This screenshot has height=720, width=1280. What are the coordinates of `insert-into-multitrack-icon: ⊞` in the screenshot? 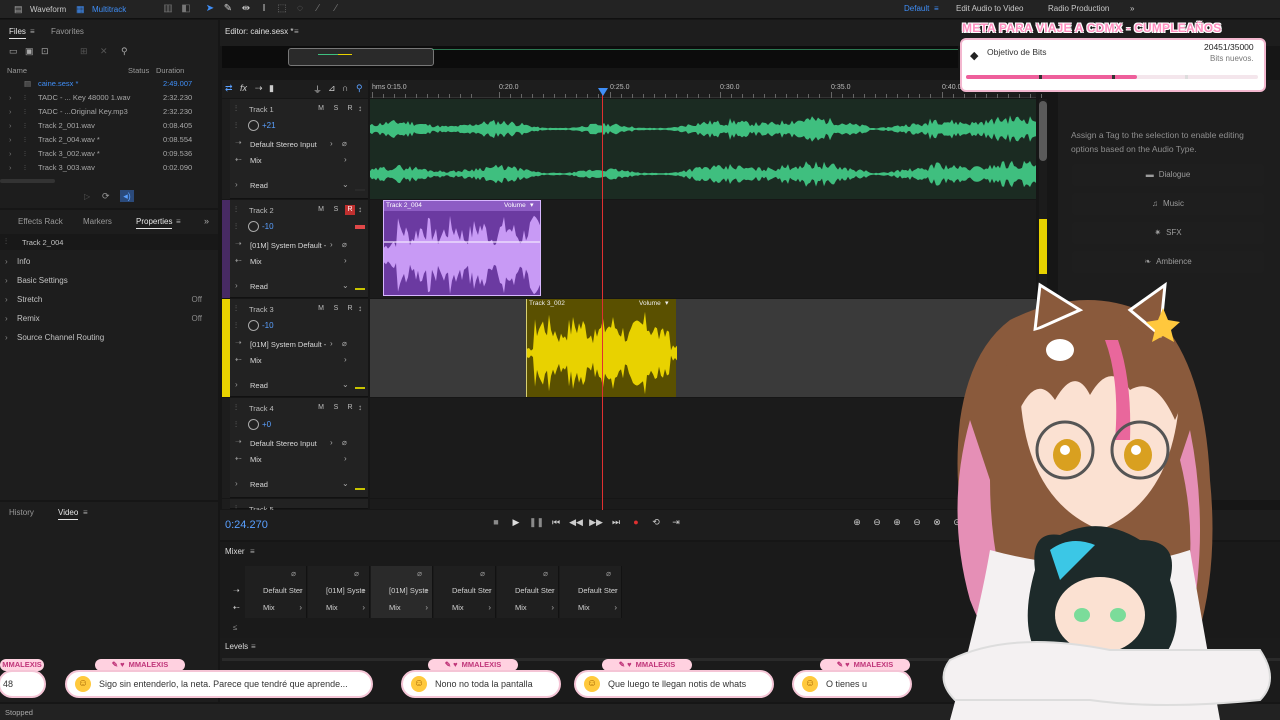 It's located at (84, 51).